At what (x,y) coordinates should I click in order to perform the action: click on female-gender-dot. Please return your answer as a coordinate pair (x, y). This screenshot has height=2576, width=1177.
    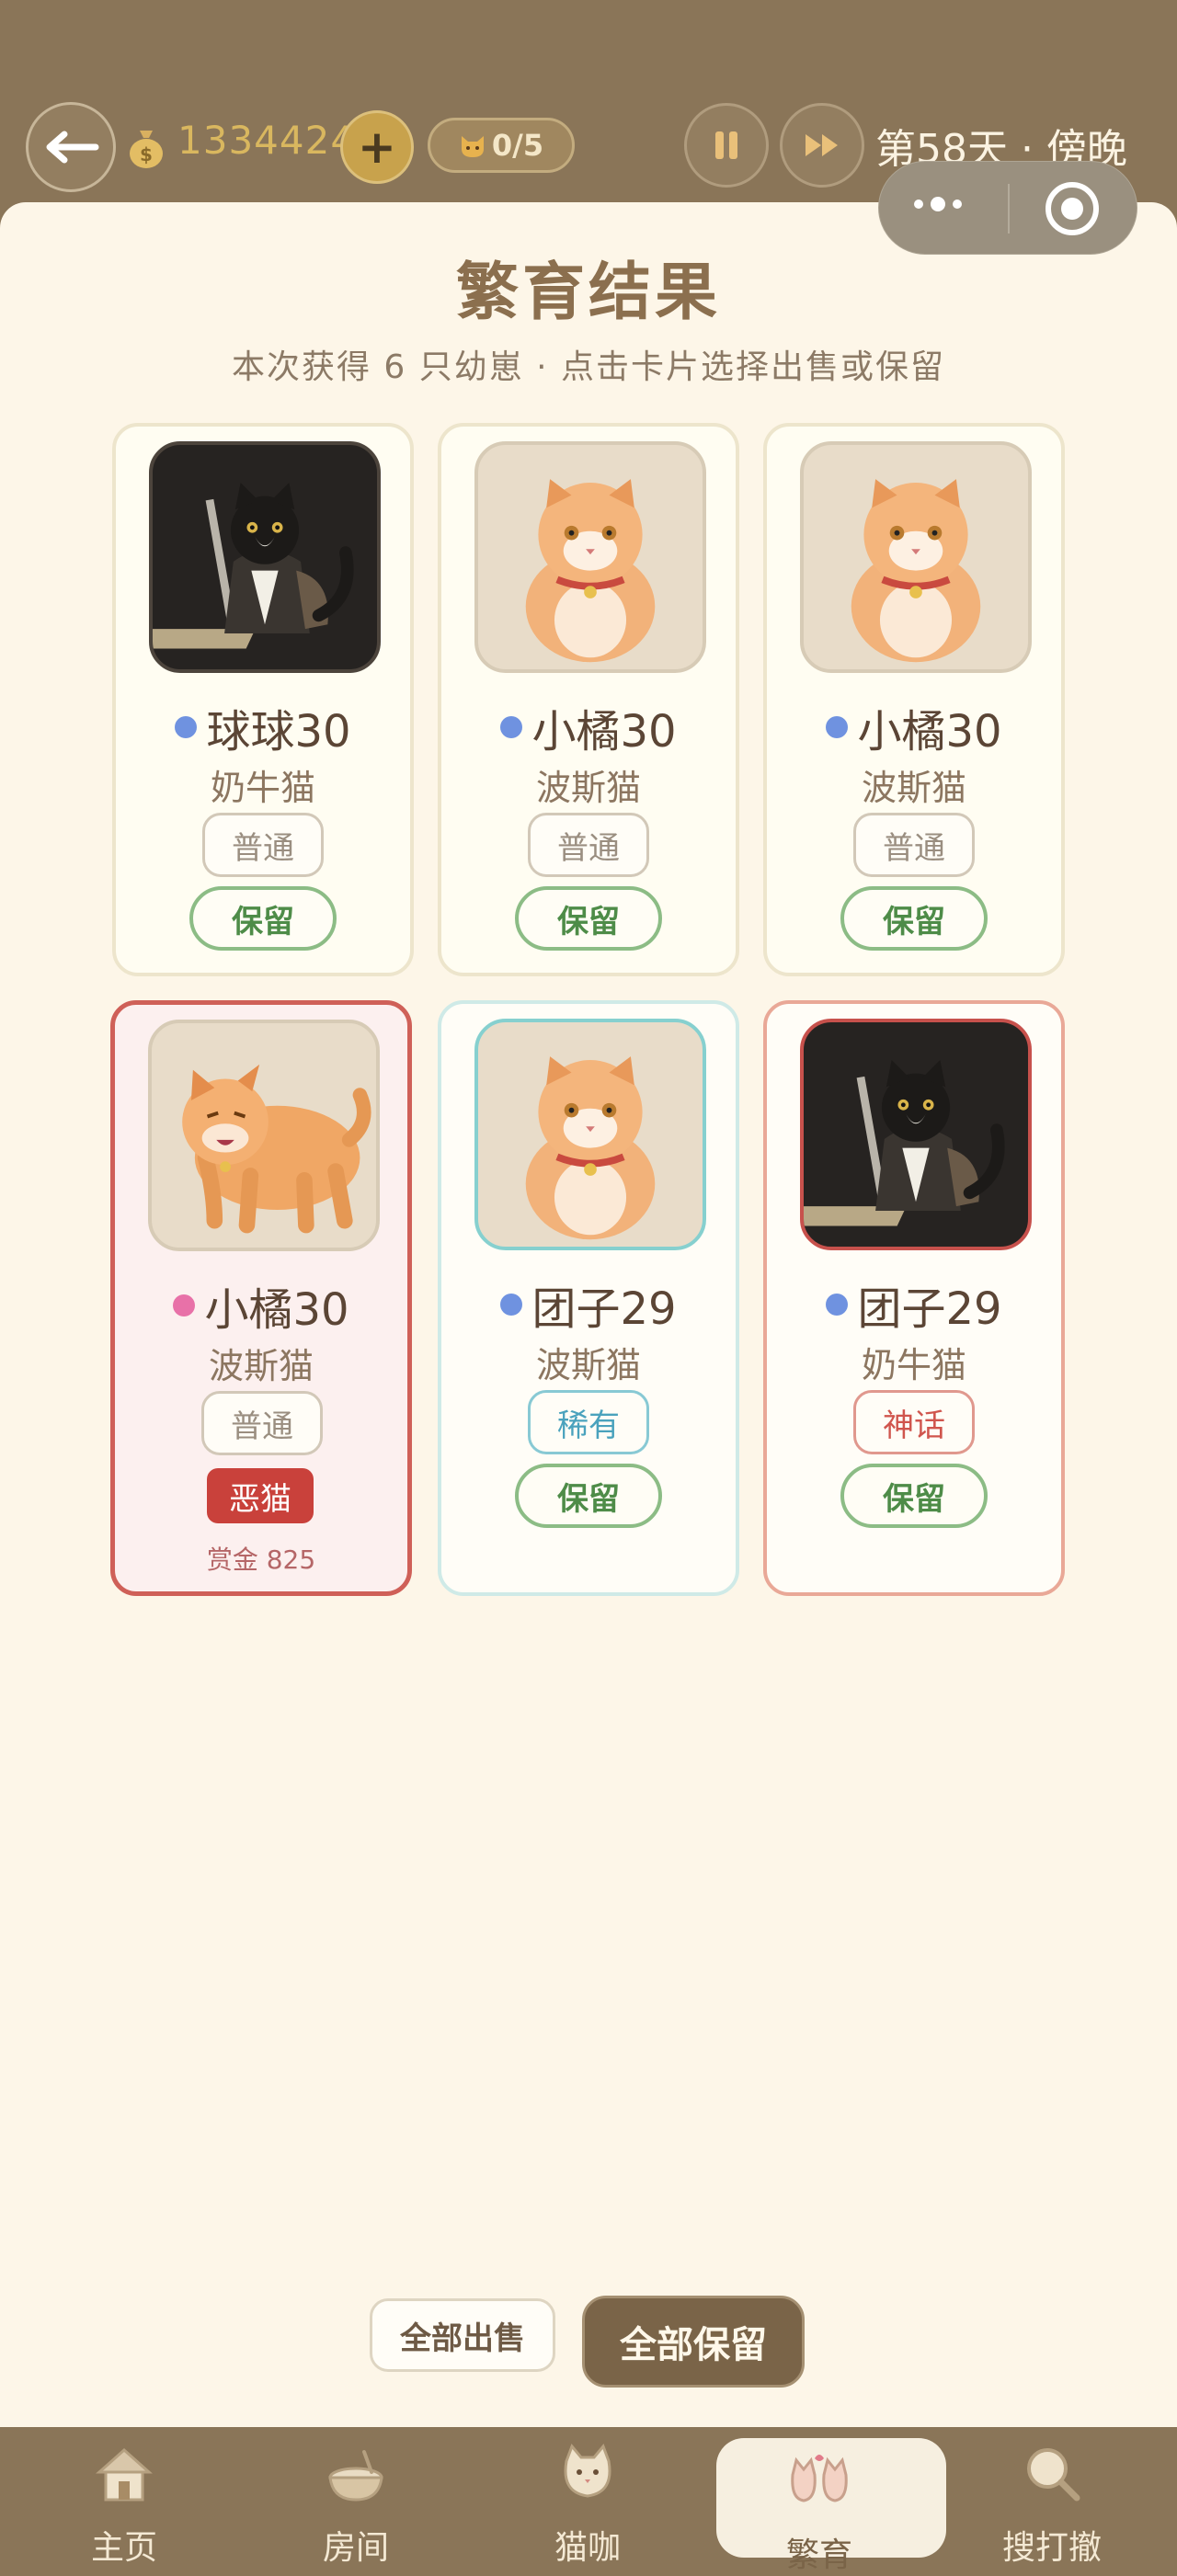
    Looking at the image, I should click on (185, 1305).